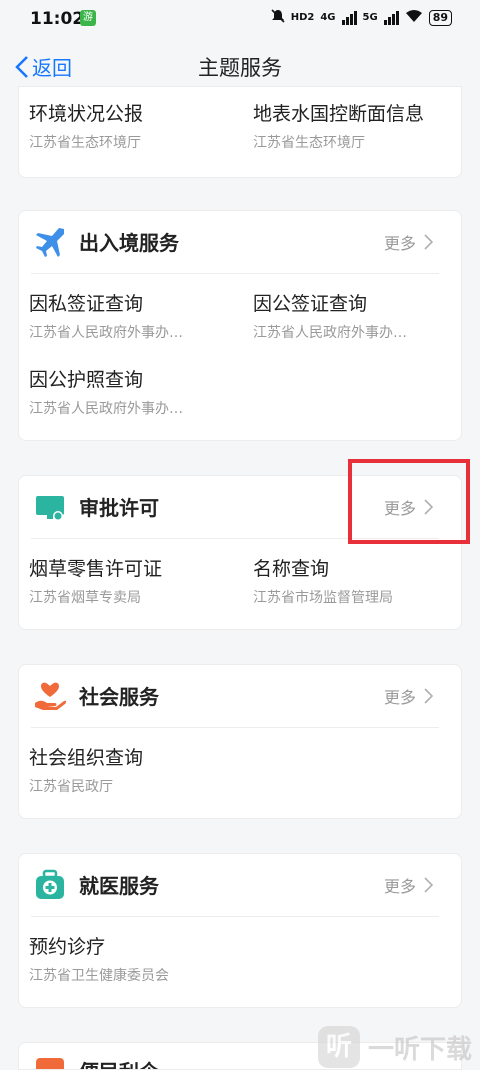  What do you see at coordinates (119, 1062) in the screenshot?
I see `section-title: 便民利企` at bounding box center [119, 1062].